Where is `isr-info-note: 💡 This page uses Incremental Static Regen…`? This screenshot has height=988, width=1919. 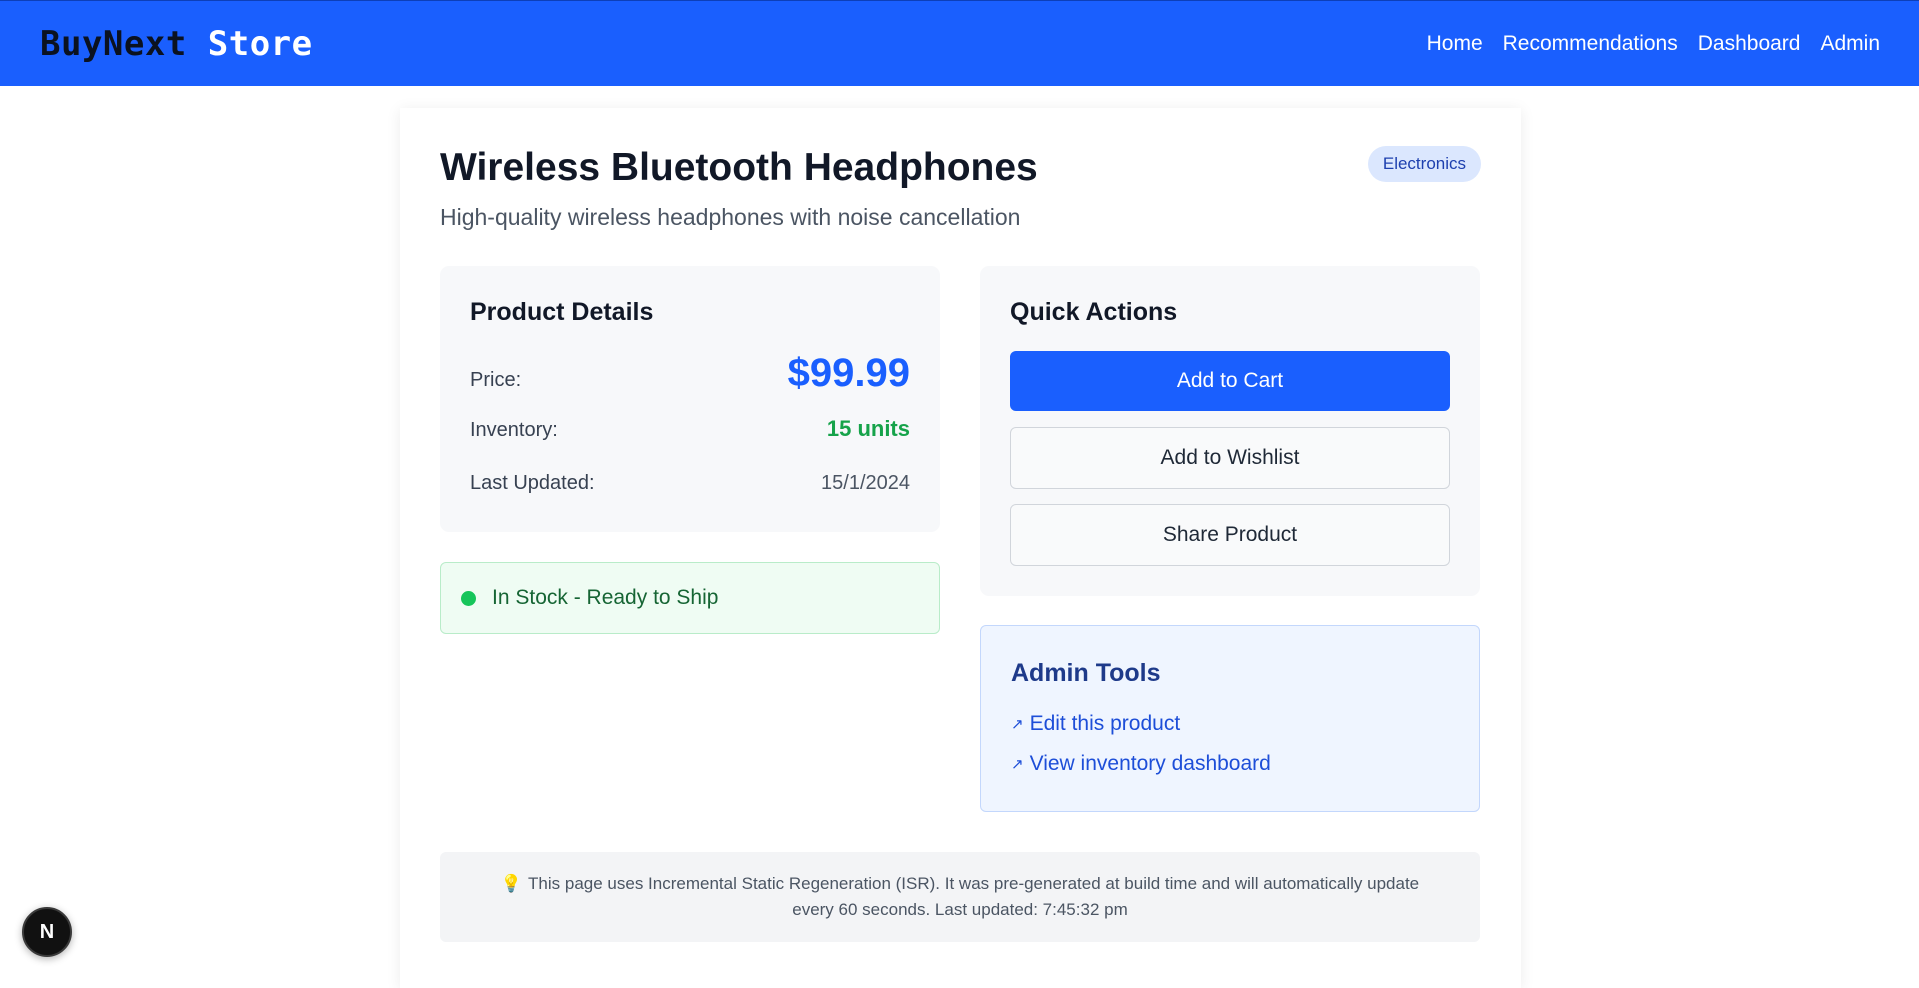 isr-info-note: 💡 This page uses Incremental Static Regen… is located at coordinates (960, 897).